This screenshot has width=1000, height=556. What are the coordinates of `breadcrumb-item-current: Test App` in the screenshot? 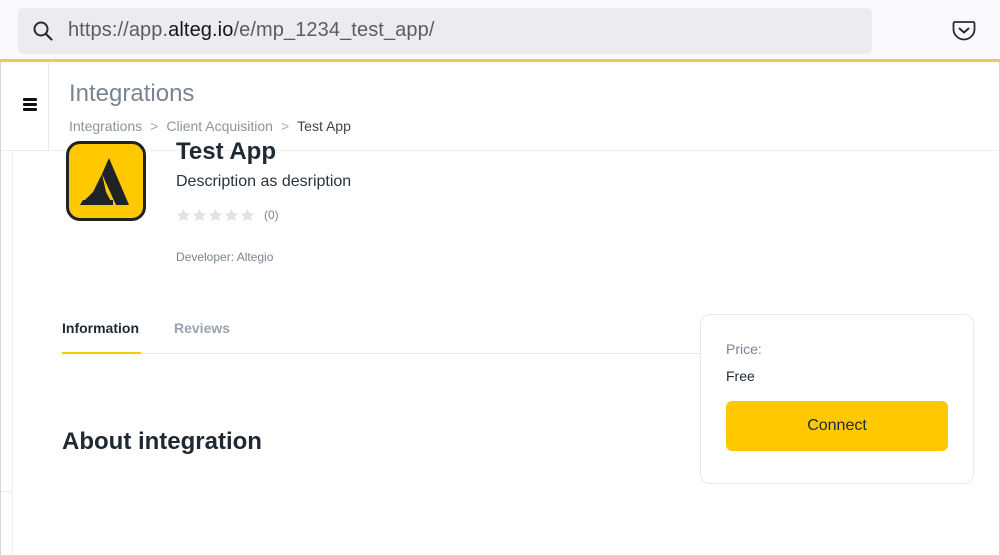 It's located at (324, 126).